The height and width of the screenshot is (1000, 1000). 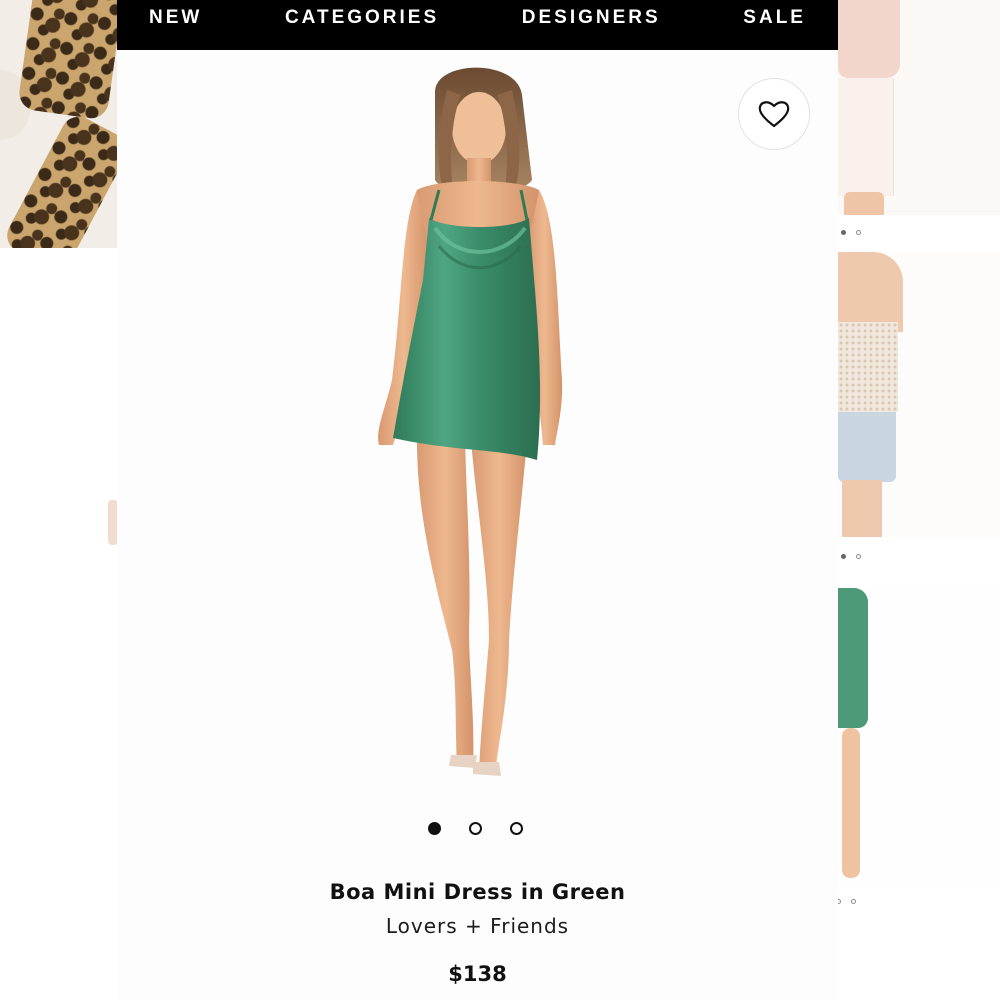 What do you see at coordinates (477, 926) in the screenshot?
I see `product-brand: Lovers + Friends` at bounding box center [477, 926].